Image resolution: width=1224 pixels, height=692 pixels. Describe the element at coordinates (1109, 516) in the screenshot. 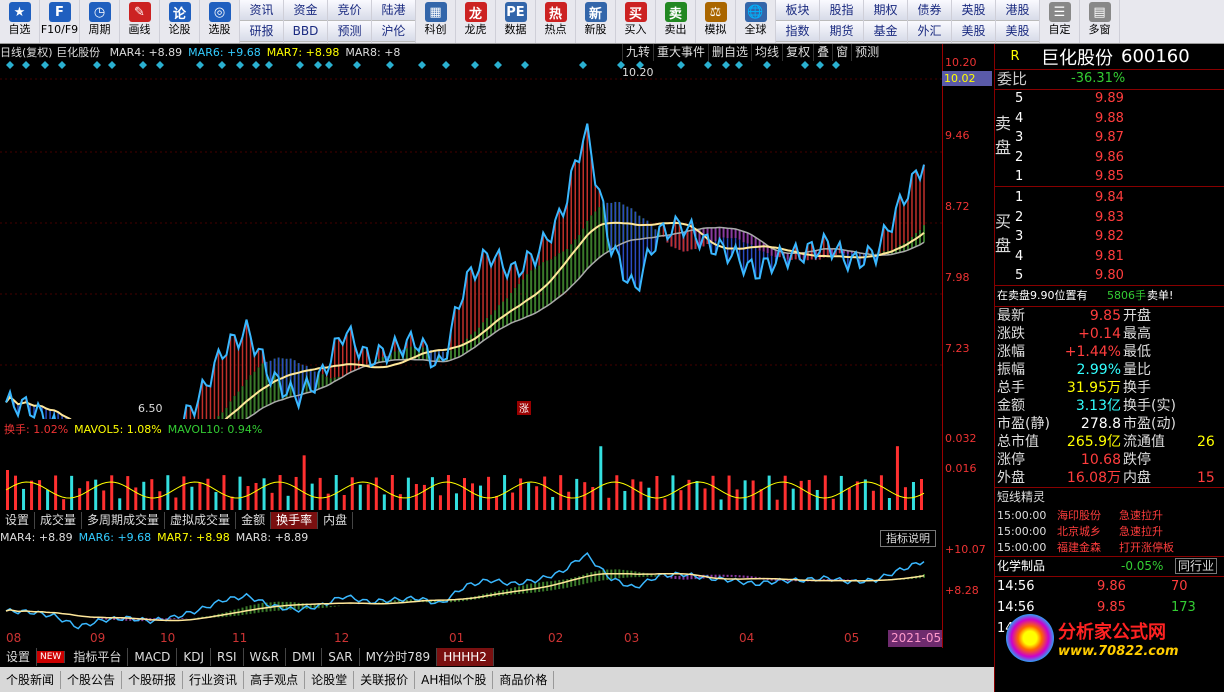

I see `jingling-item: 15:00:00 海印股份 急速拉升` at that location.